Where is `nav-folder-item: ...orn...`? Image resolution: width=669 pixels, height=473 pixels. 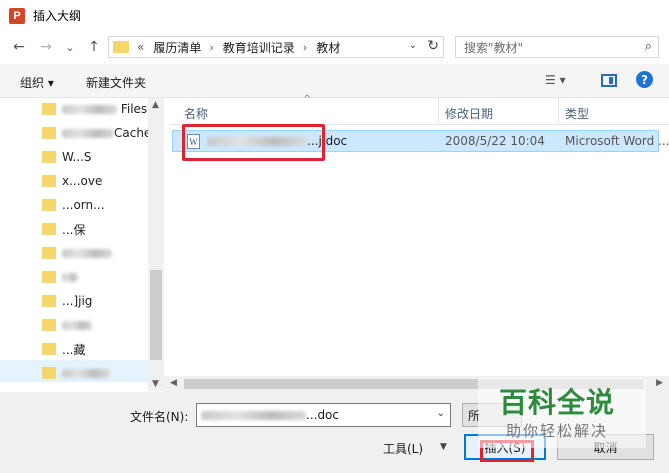
nav-folder-item: ...orn... is located at coordinates (73, 205).